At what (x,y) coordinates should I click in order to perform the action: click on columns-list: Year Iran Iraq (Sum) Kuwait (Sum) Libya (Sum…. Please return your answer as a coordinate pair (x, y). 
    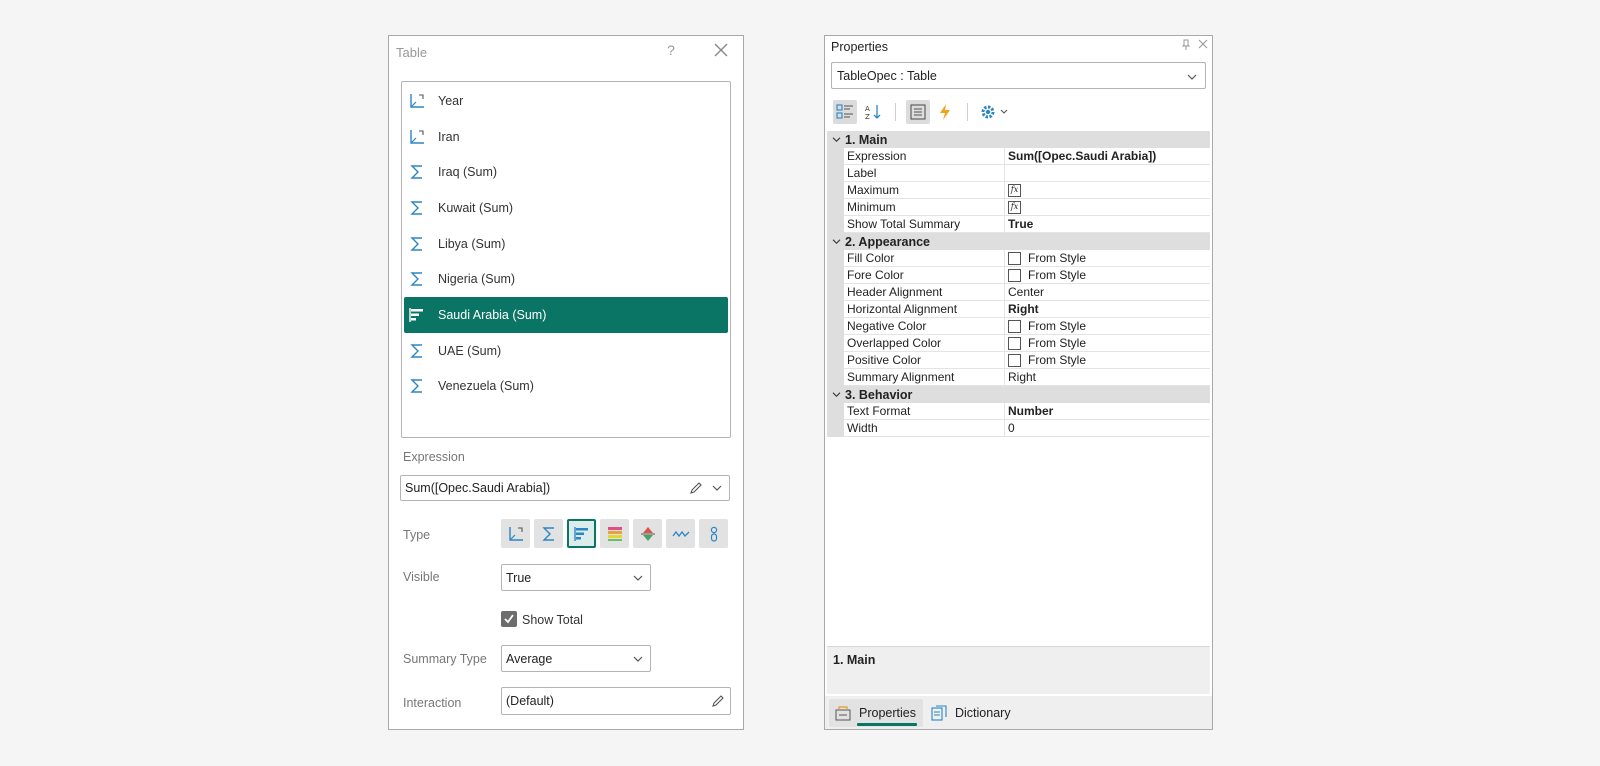
    Looking at the image, I should click on (566, 259).